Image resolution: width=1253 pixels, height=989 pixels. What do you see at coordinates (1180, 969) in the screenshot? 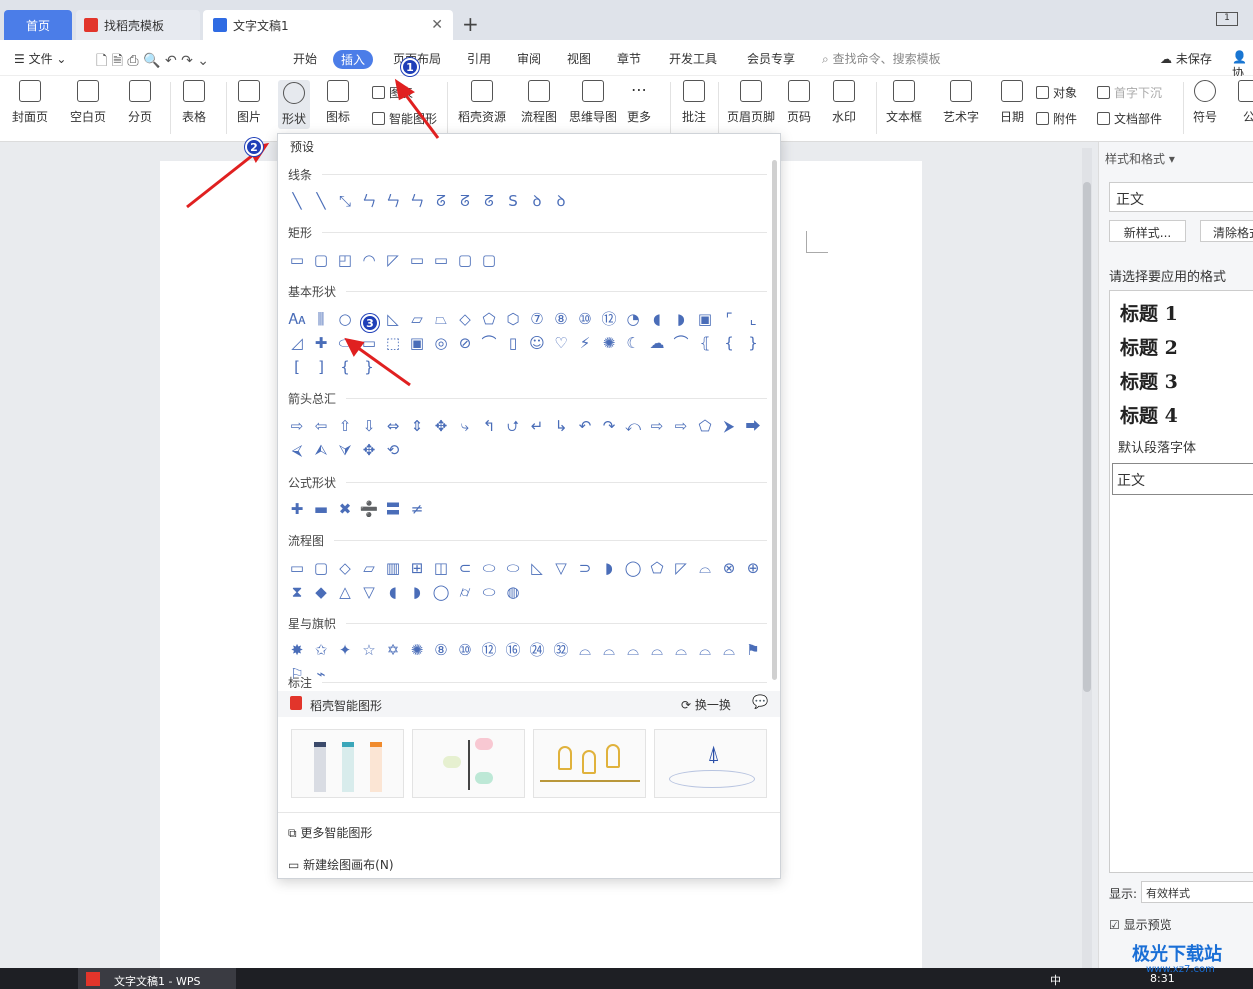
I see `watermark-url: www.xz7.com` at bounding box center [1180, 969].